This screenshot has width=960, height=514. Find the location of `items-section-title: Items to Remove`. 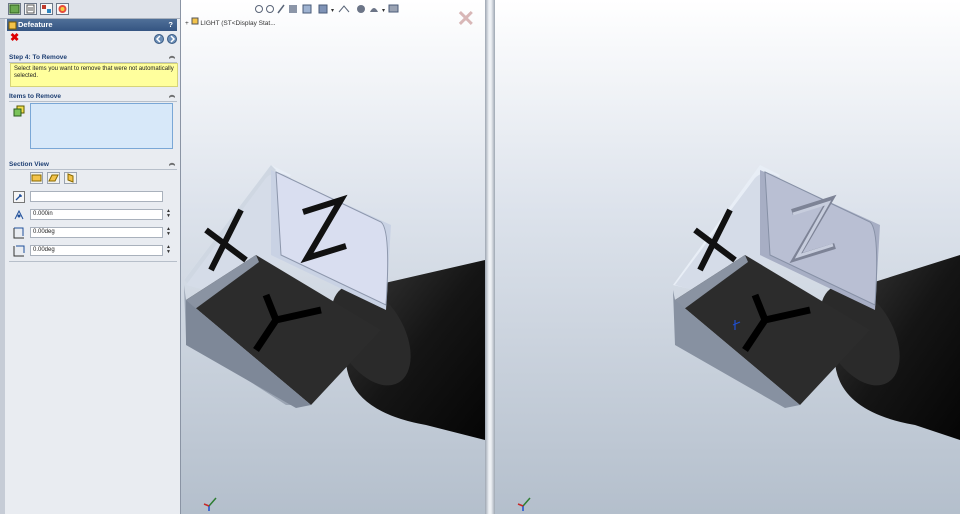

items-section-title: Items to Remove is located at coordinates (35, 96).